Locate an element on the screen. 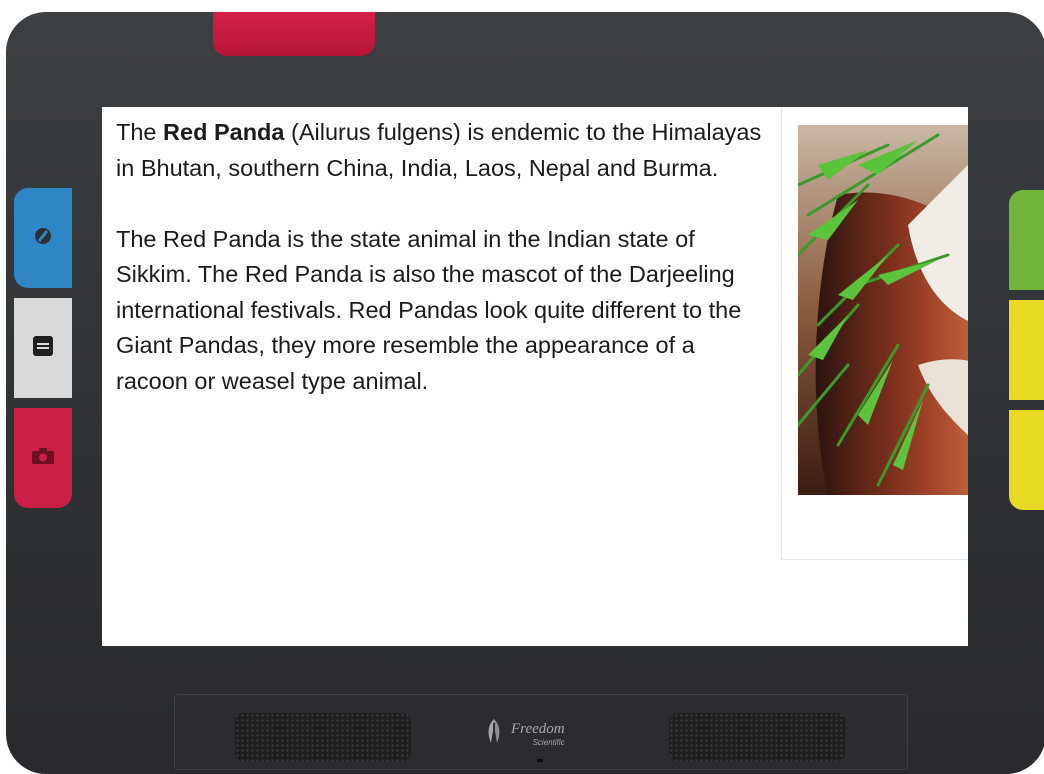 The width and height of the screenshot is (1044, 774). brand-logo: Freedom Scientific is located at coordinates (543, 733).